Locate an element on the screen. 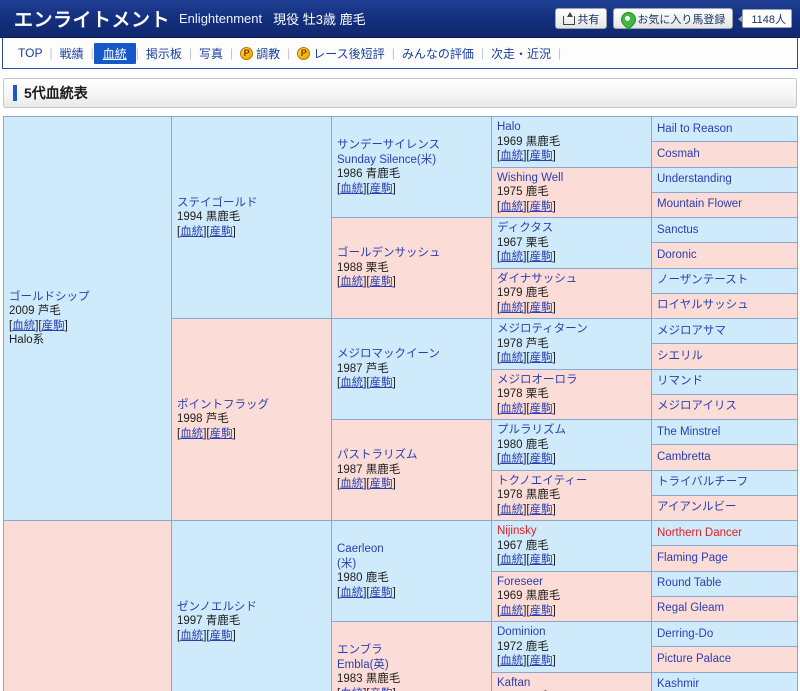 Image resolution: width=800 pixels, height=691 pixels. horse-name: Cosmah is located at coordinates (724, 154).